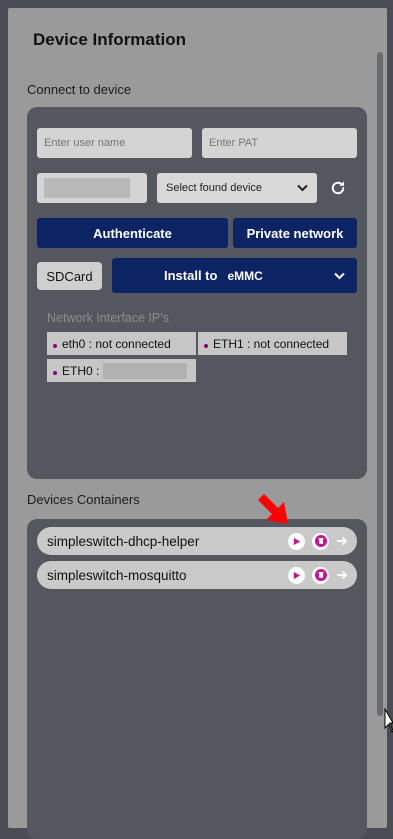 The image size is (393, 839). I want to click on install-to-label: Install to, so click(191, 275).